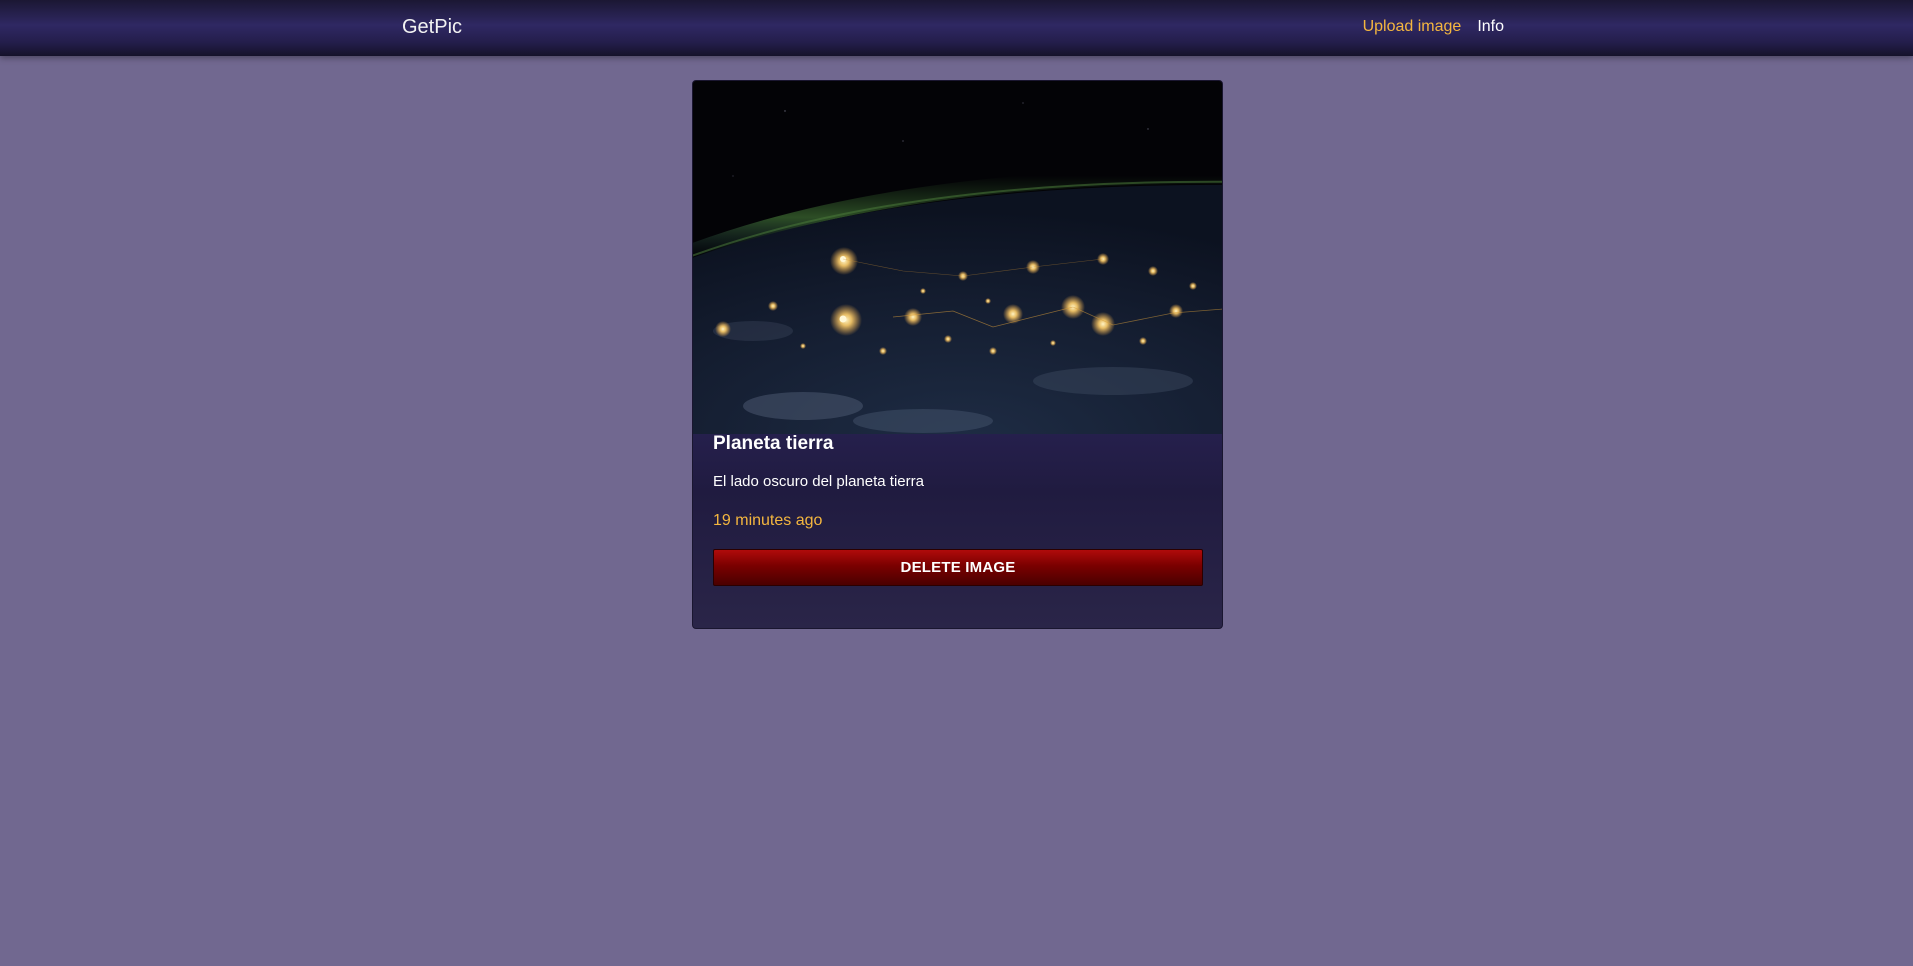  What do you see at coordinates (432, 27) in the screenshot?
I see `brand-logo: GetPic` at bounding box center [432, 27].